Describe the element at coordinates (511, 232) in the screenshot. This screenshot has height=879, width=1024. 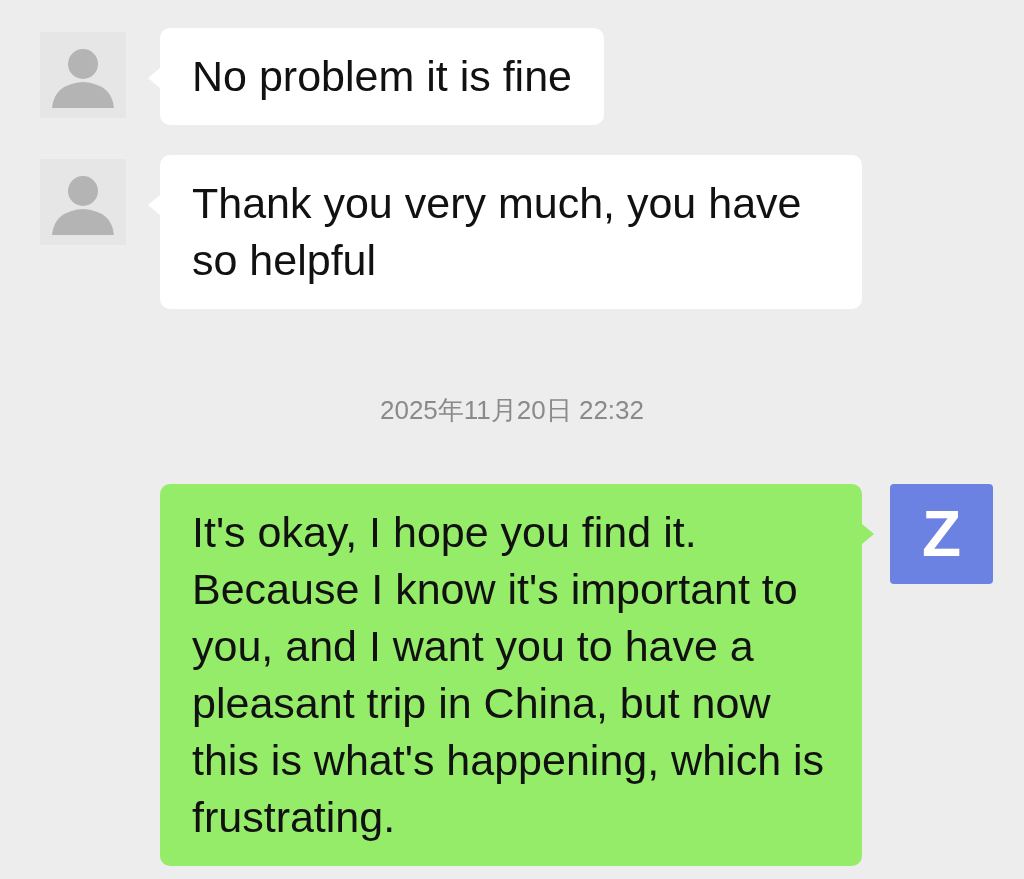
I see `message-bubble: Thank you very much, you have so helpful` at that location.